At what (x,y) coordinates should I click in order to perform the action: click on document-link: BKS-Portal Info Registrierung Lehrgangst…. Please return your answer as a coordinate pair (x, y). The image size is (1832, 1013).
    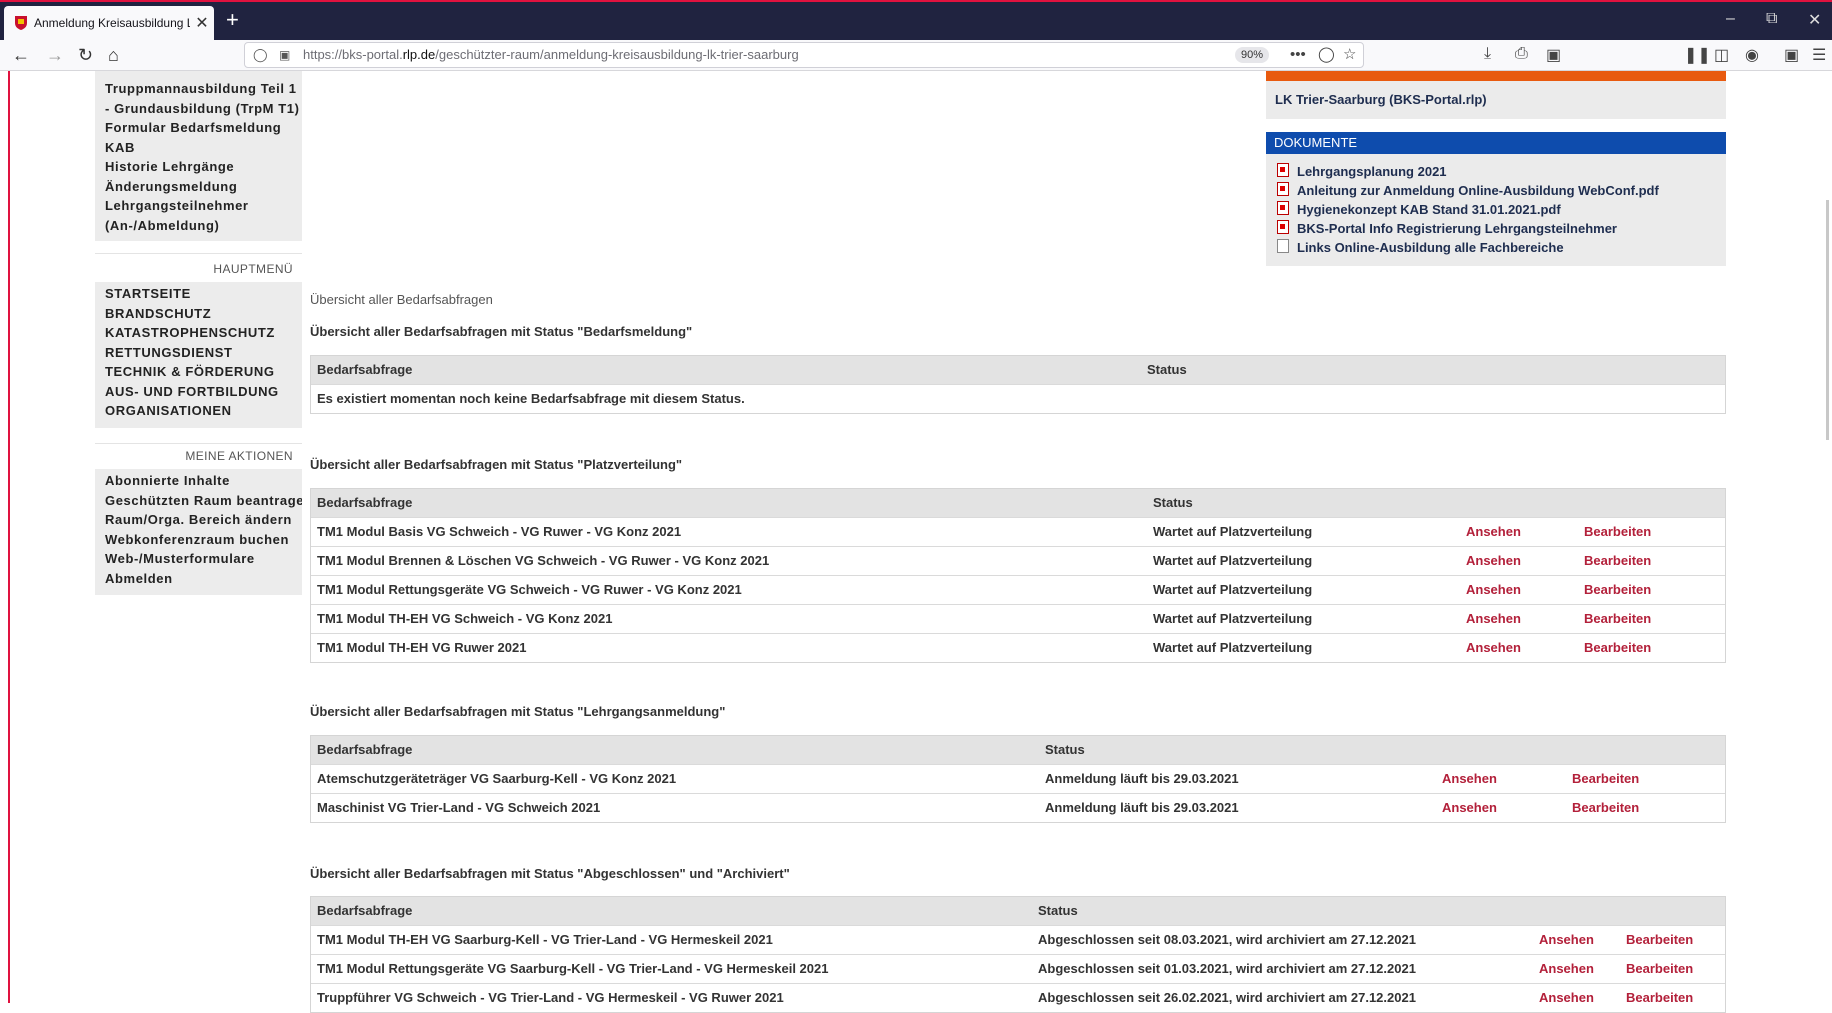
    Looking at the image, I should click on (1447, 228).